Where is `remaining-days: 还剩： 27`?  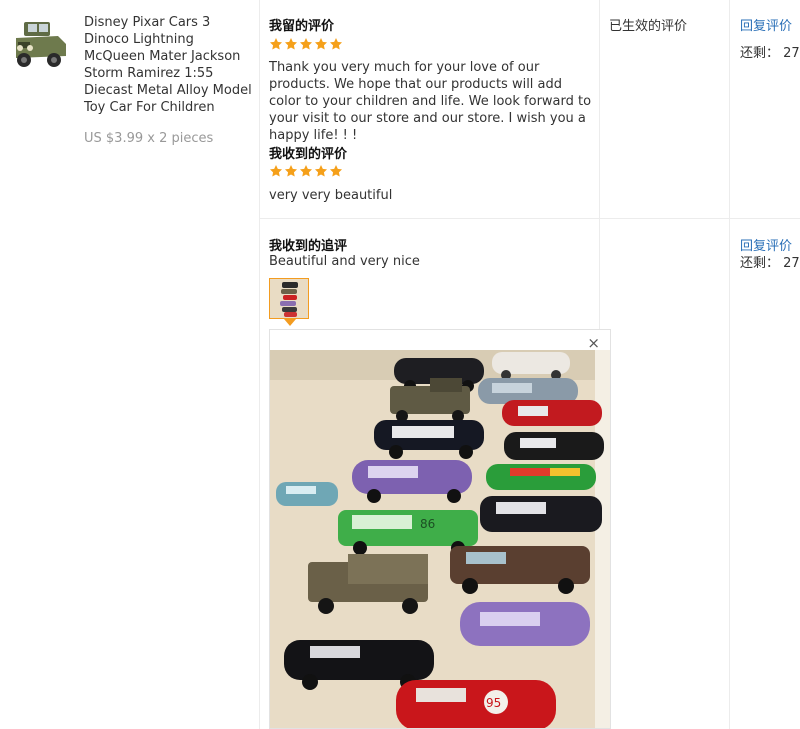 remaining-days: 还剩： 27 is located at coordinates (770, 53).